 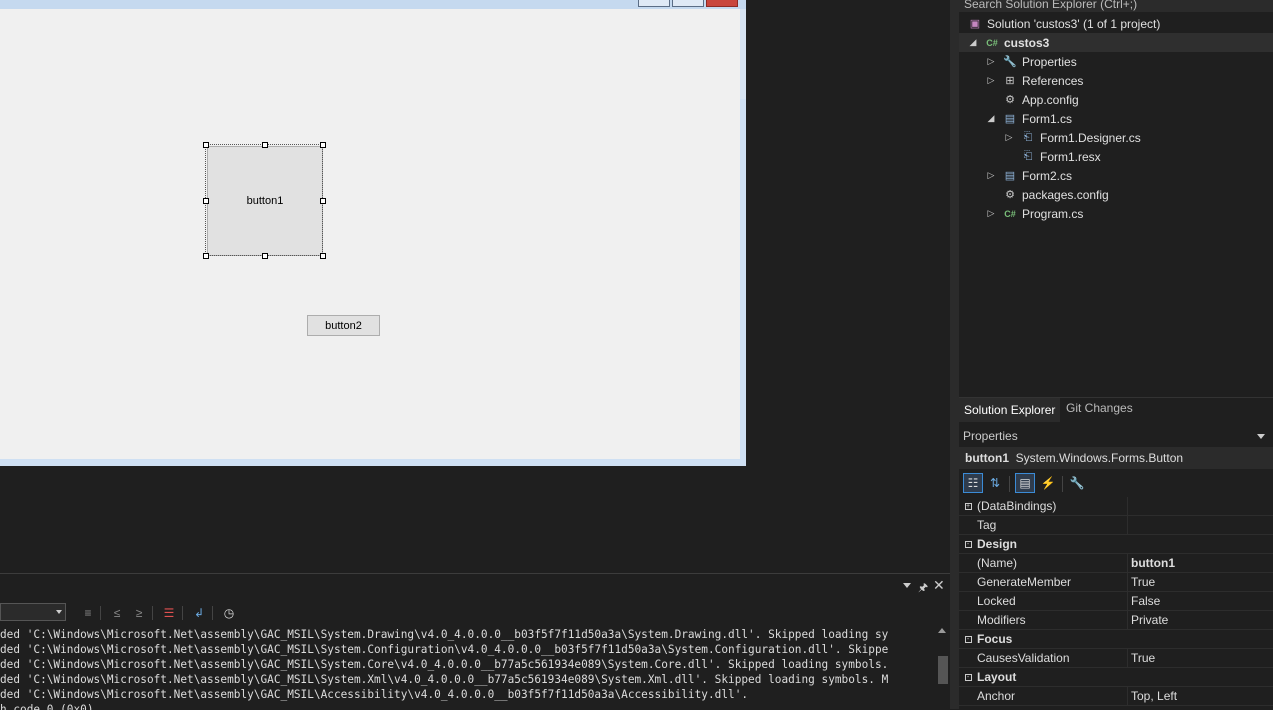 I want to click on tree-item-project: ◢ C# custos3, so click(x=1116, y=42).